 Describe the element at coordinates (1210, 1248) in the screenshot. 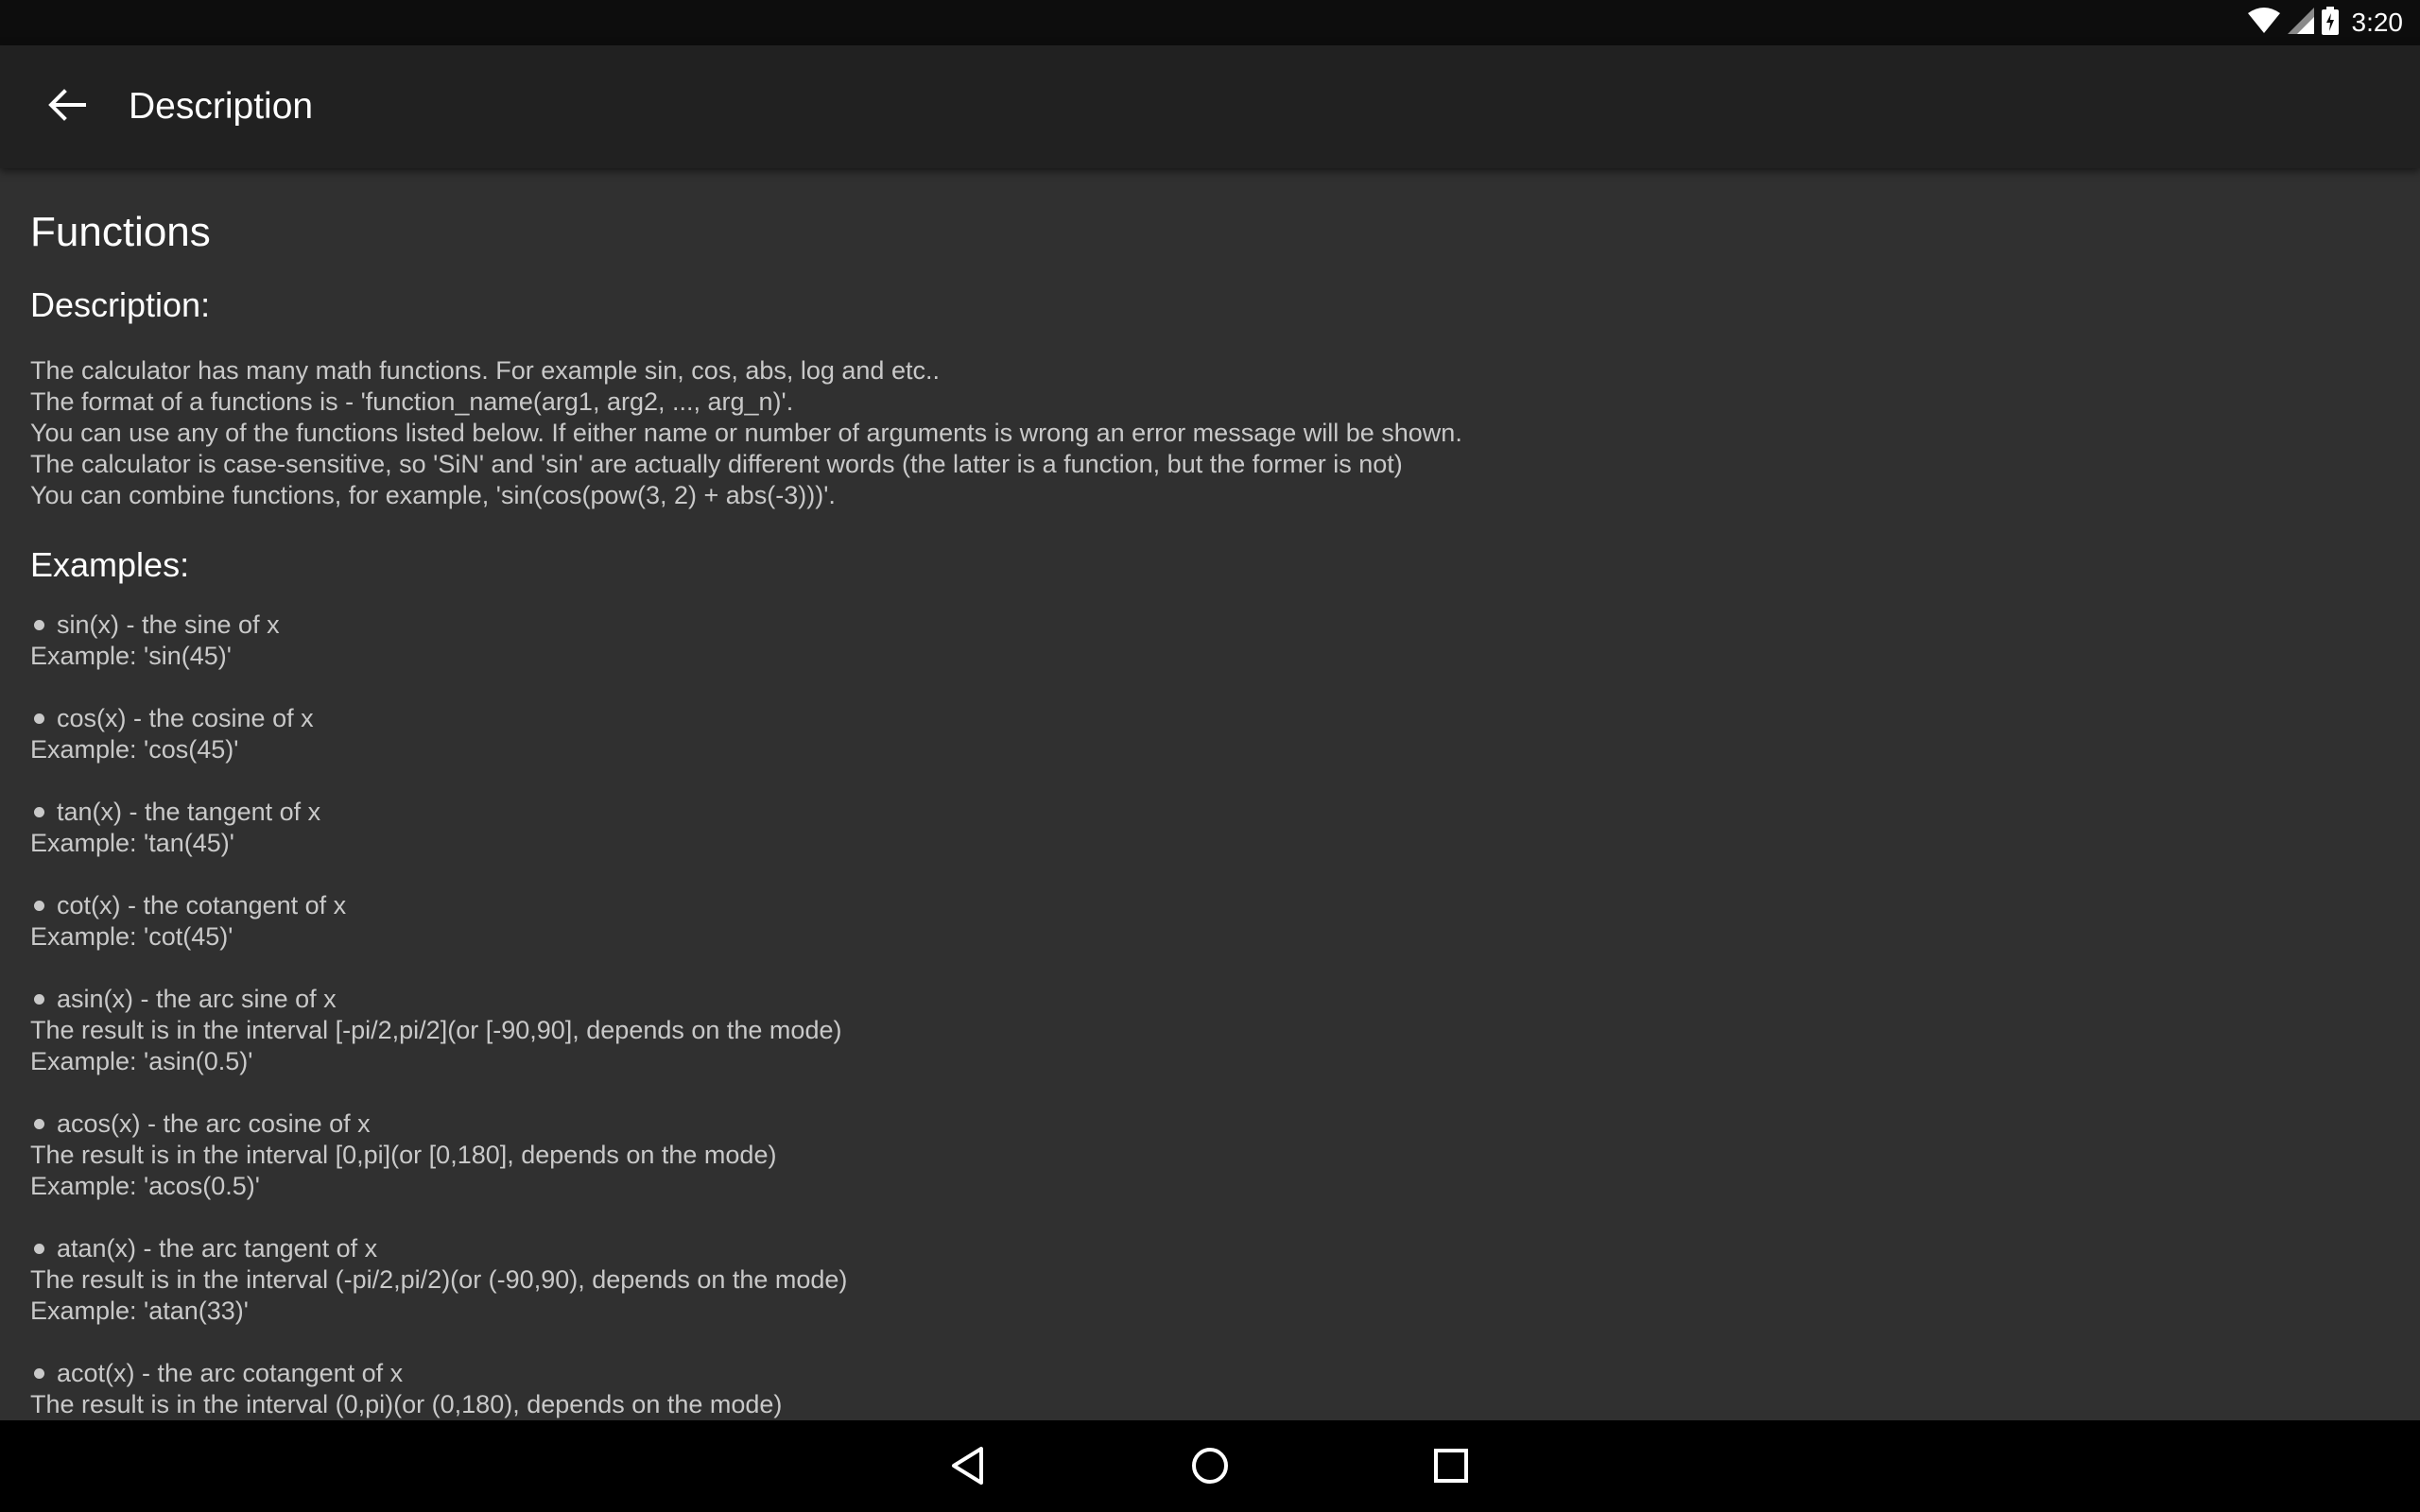

I see `function-title: atan(x) - the arc tangent of x` at that location.